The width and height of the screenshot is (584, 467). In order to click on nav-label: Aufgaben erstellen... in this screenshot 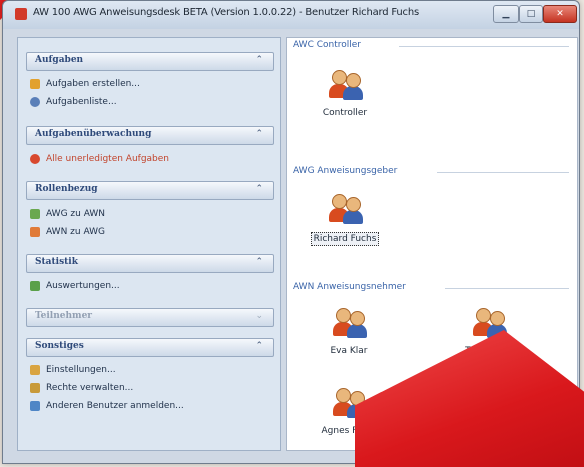, I will do `click(93, 84)`.